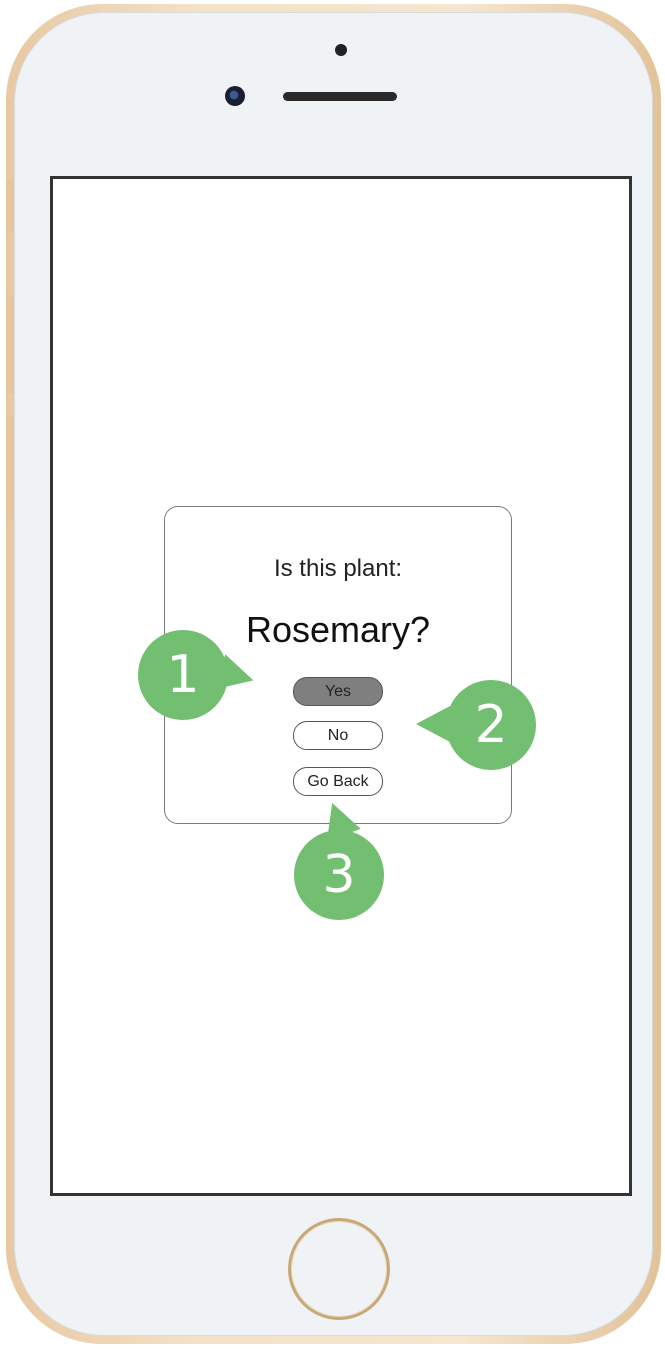 This screenshot has width=665, height=1349. What do you see at coordinates (338, 568) in the screenshot?
I see `dialog-question: Is this plant:` at bounding box center [338, 568].